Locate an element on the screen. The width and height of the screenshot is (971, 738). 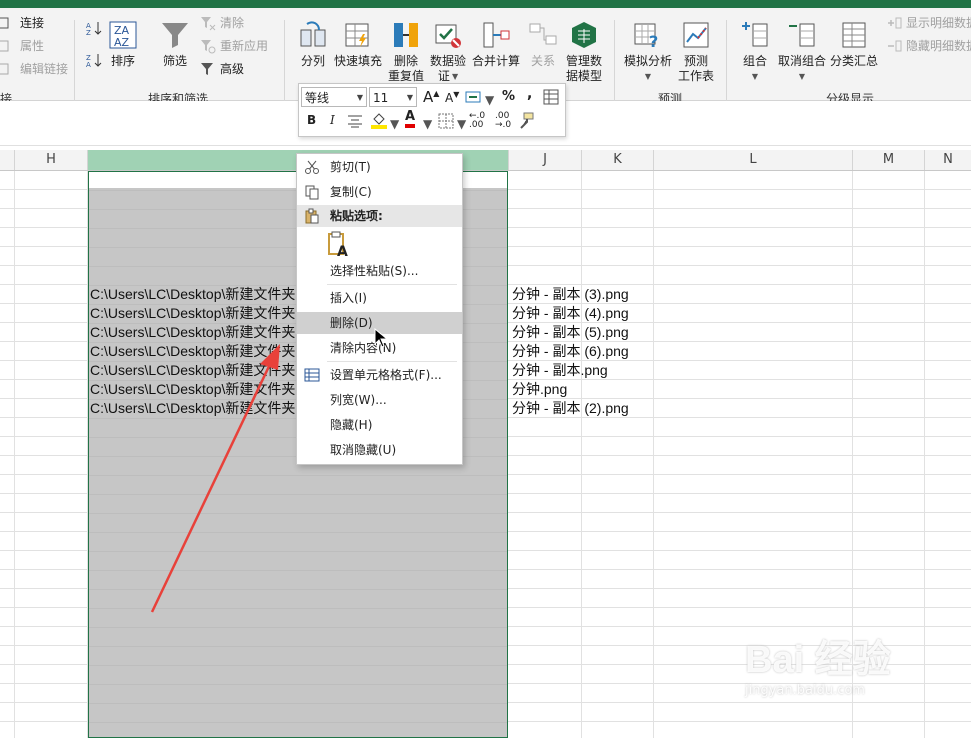
cell-j-row3: 分钟 - 副本 (5).png is located at coordinates (570, 332).